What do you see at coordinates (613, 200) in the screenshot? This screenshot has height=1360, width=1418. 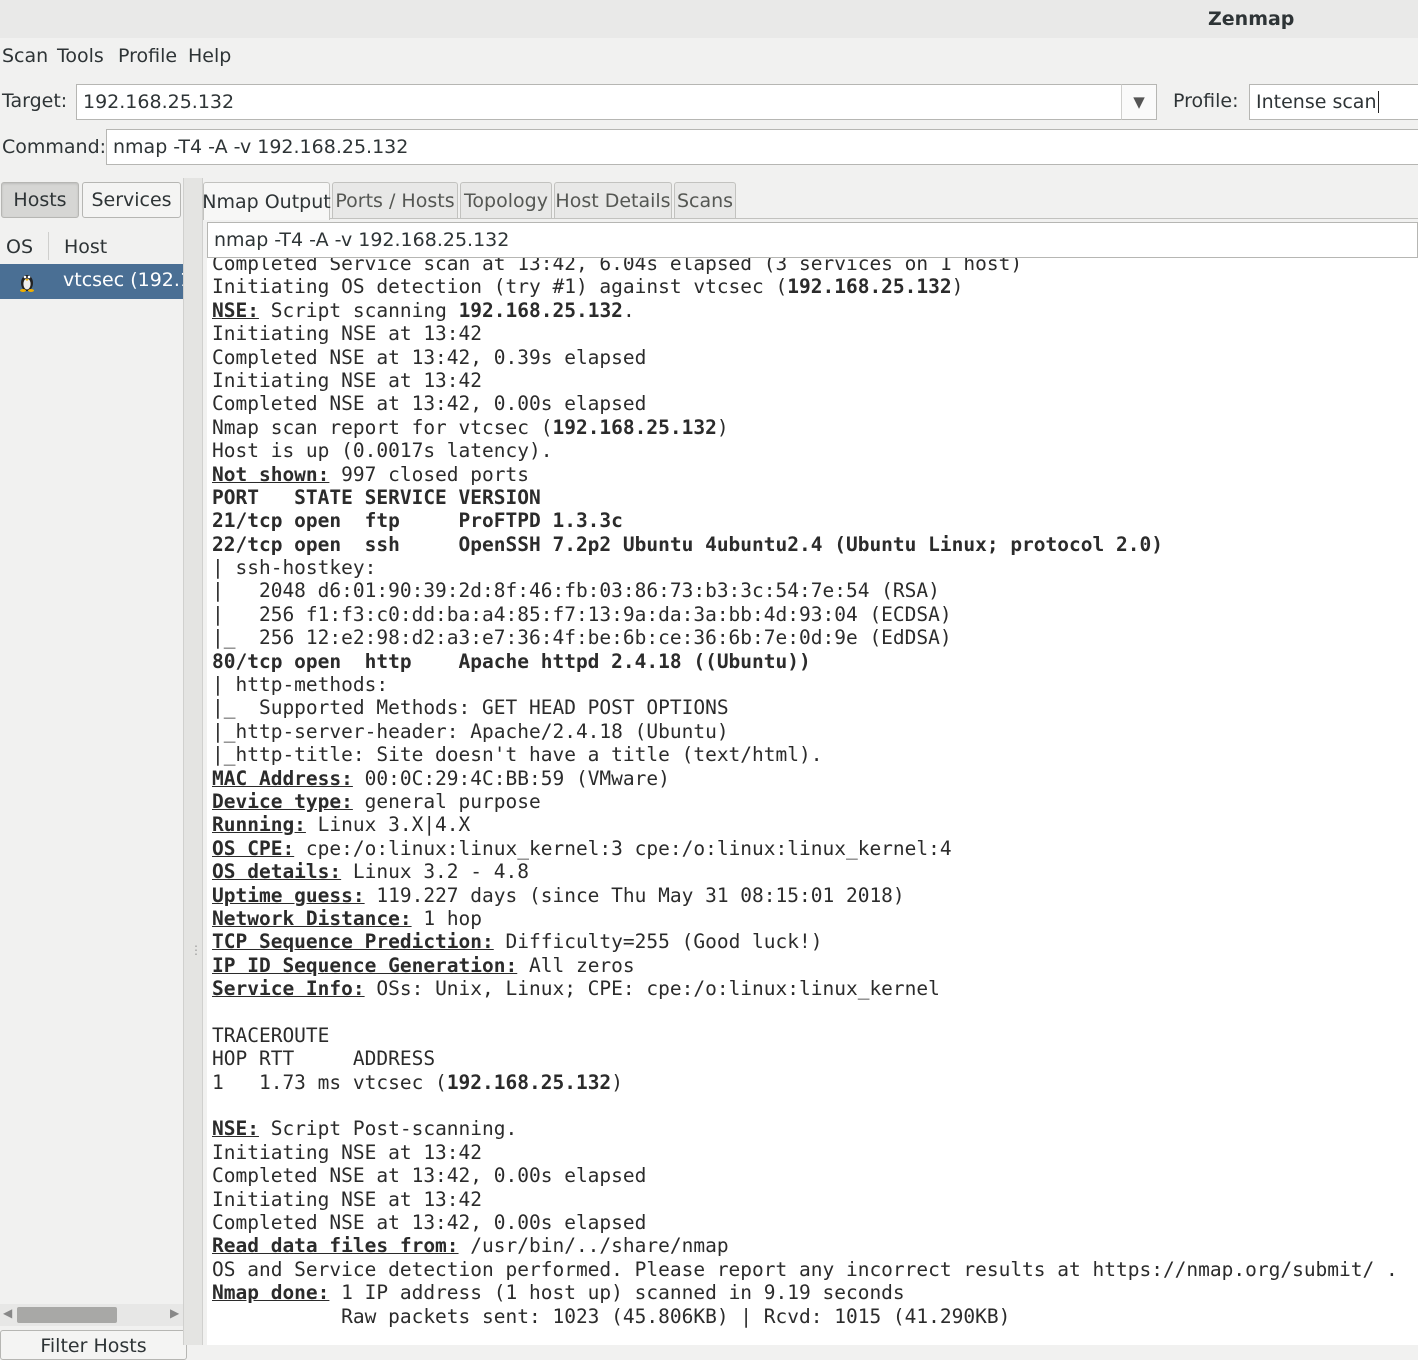 I see `tab-host-details: Host Details` at bounding box center [613, 200].